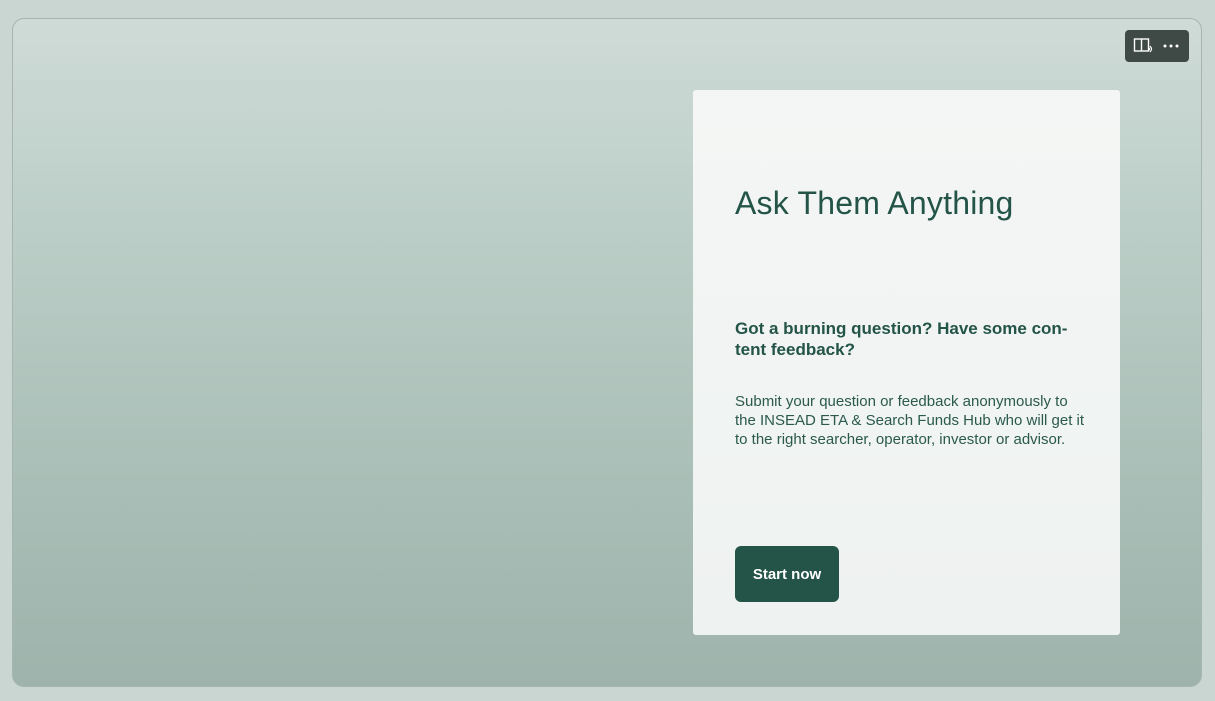  What do you see at coordinates (874, 203) in the screenshot?
I see `form-title: Ask Them Anything` at bounding box center [874, 203].